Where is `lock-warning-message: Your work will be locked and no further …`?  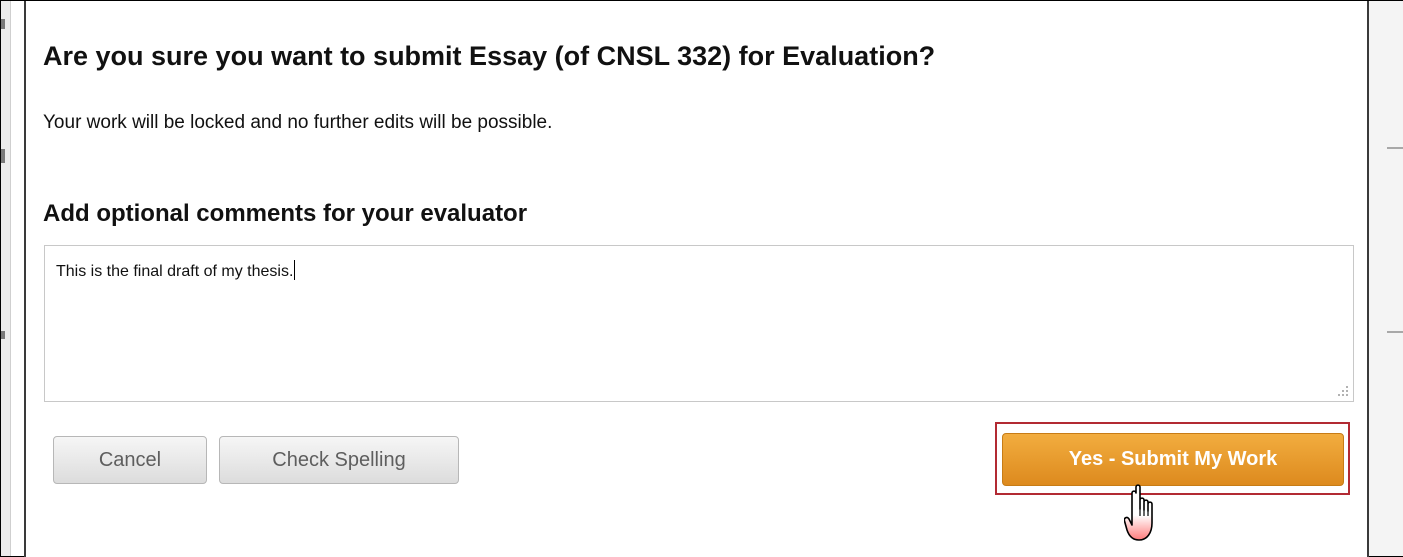
lock-warning-message: Your work will be locked and no further … is located at coordinates (298, 122).